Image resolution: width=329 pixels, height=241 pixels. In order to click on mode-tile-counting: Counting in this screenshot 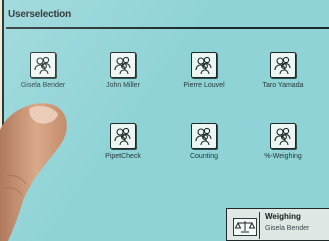, I will do `click(204, 145)`.